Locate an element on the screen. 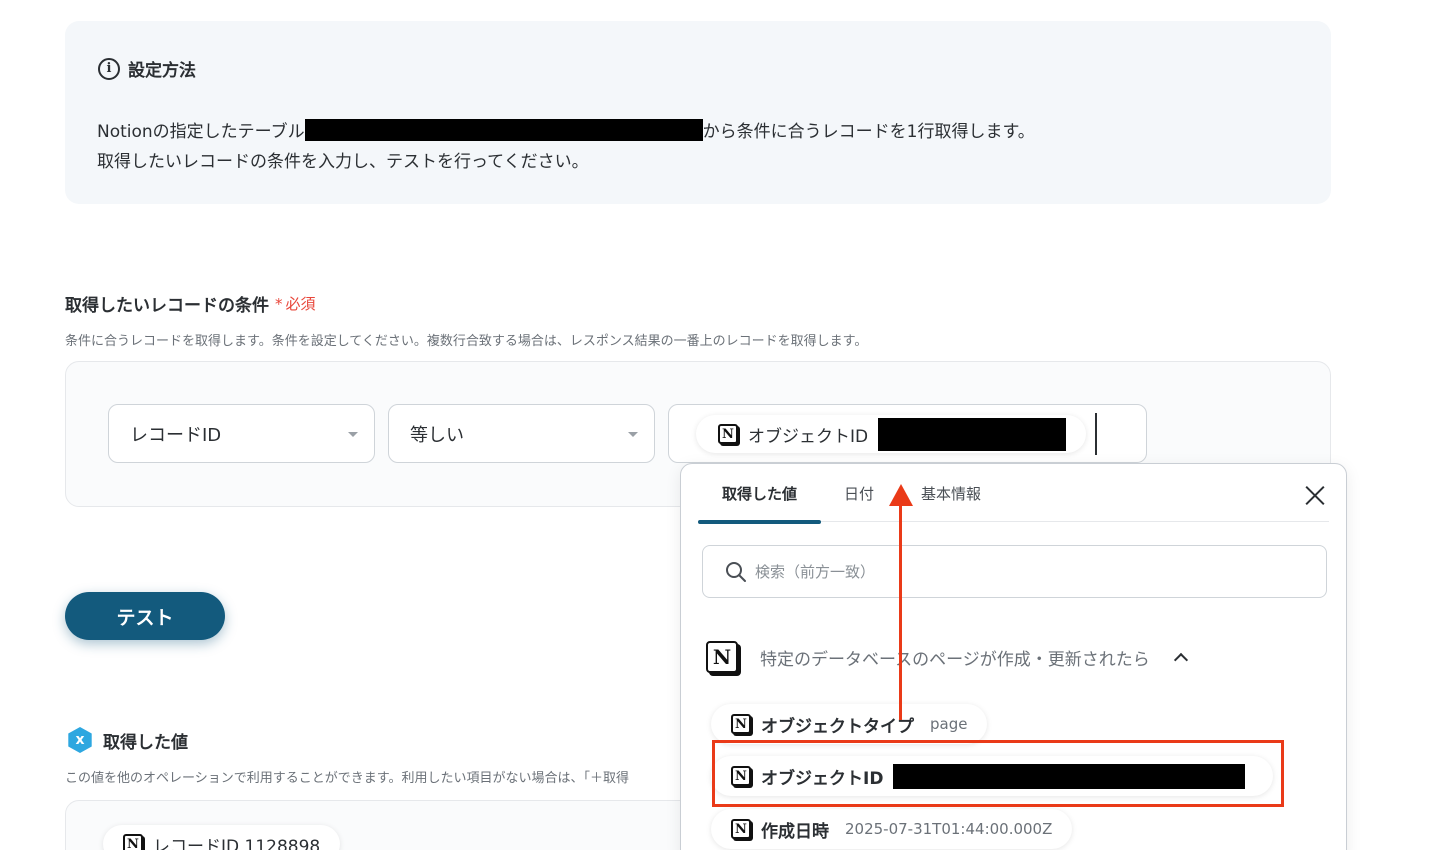 This screenshot has height=850, width=1446. annotation-arrow-head is located at coordinates (901, 495).